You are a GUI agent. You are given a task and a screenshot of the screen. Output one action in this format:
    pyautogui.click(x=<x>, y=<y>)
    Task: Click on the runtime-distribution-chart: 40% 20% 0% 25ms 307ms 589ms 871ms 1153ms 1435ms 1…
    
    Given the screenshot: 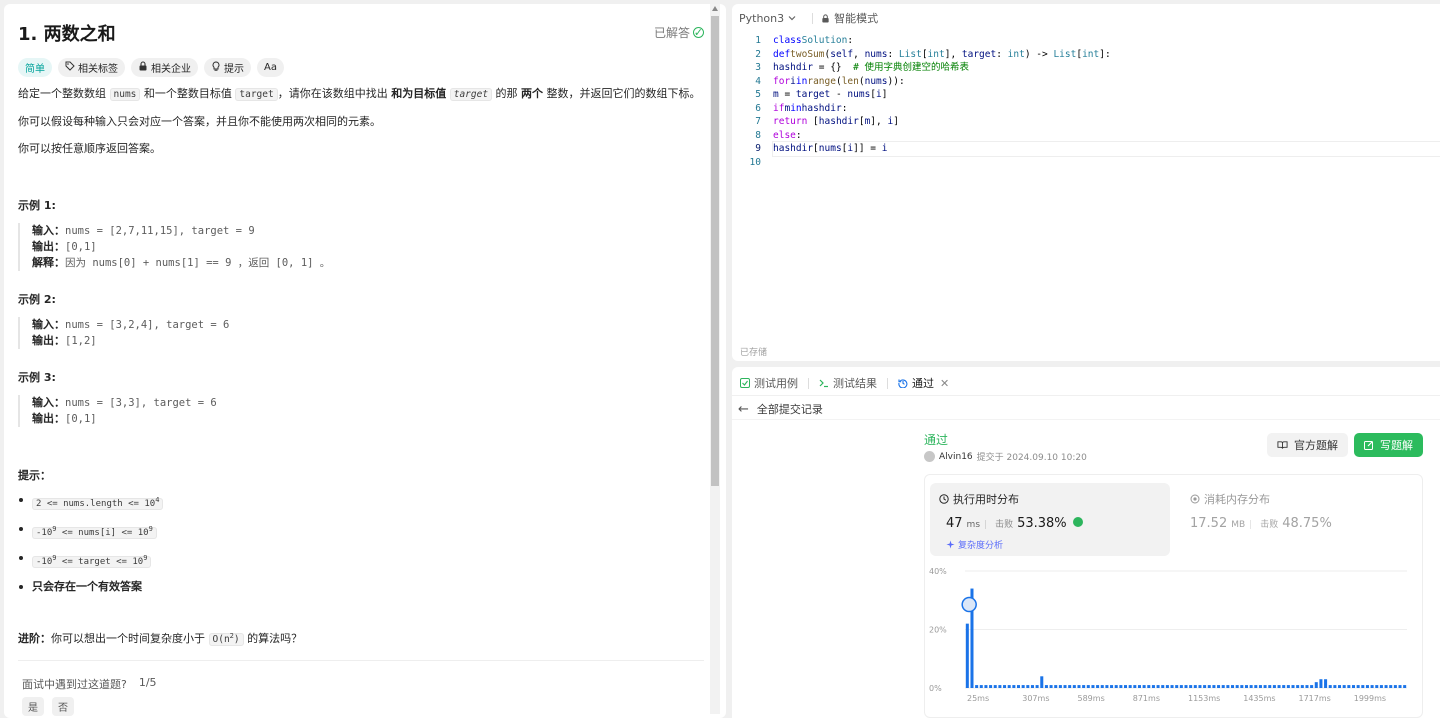 What is the action you would take?
    pyautogui.click(x=1174, y=640)
    